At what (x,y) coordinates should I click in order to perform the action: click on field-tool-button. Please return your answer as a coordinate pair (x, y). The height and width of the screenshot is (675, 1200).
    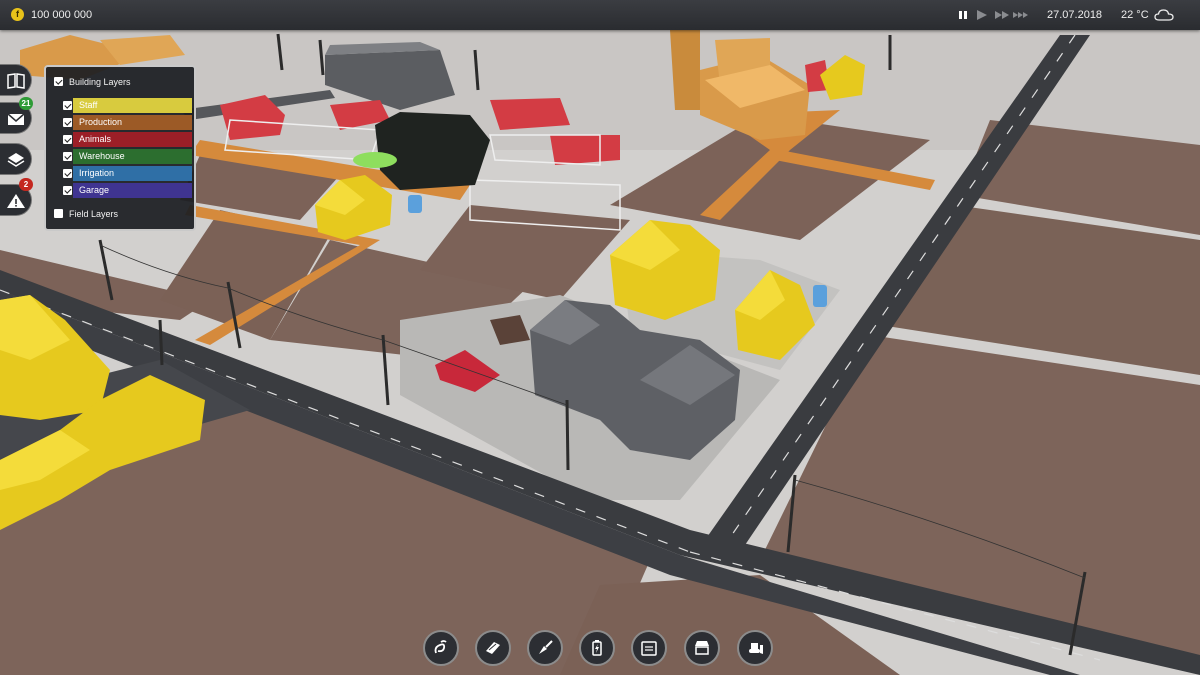
    Looking at the image, I should click on (493, 648).